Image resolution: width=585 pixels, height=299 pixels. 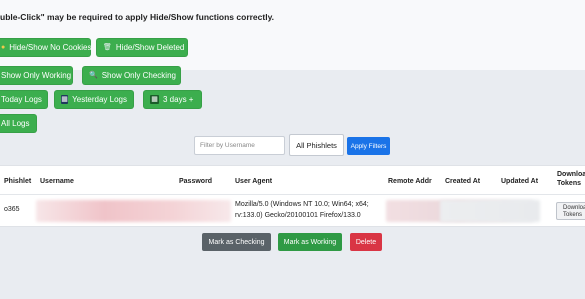 I want to click on trash-icon: 🗑, so click(x=107, y=47).